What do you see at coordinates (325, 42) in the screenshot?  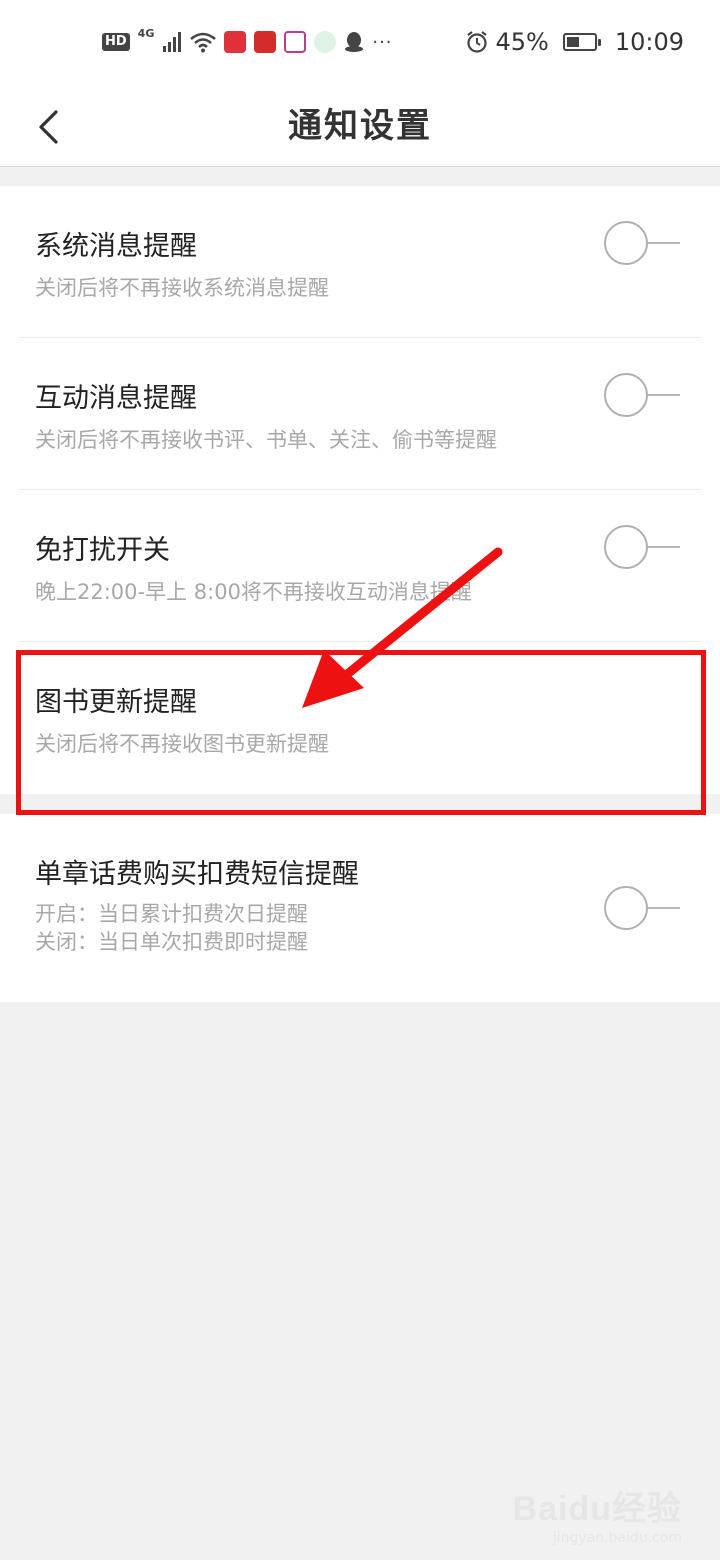 I see `tree-app-icon` at bounding box center [325, 42].